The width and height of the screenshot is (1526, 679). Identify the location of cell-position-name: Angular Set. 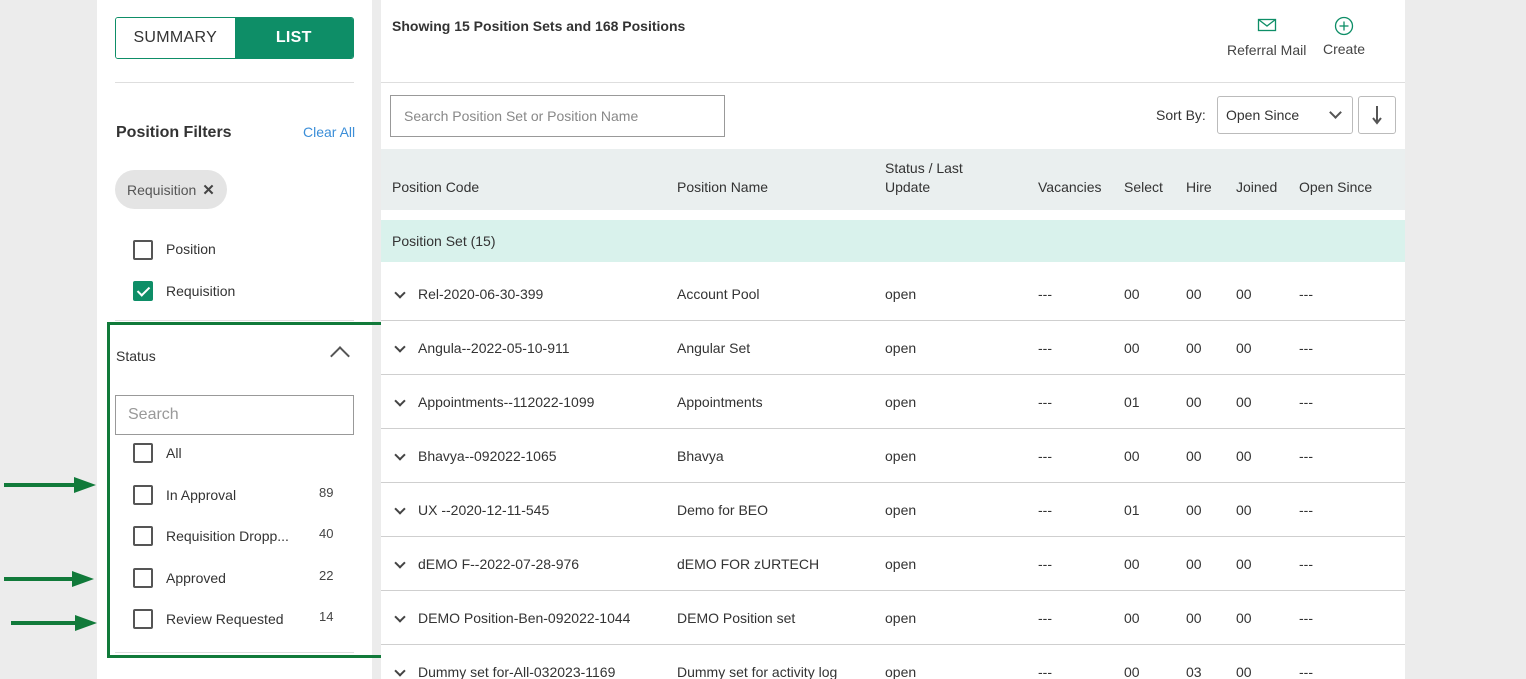
(714, 348).